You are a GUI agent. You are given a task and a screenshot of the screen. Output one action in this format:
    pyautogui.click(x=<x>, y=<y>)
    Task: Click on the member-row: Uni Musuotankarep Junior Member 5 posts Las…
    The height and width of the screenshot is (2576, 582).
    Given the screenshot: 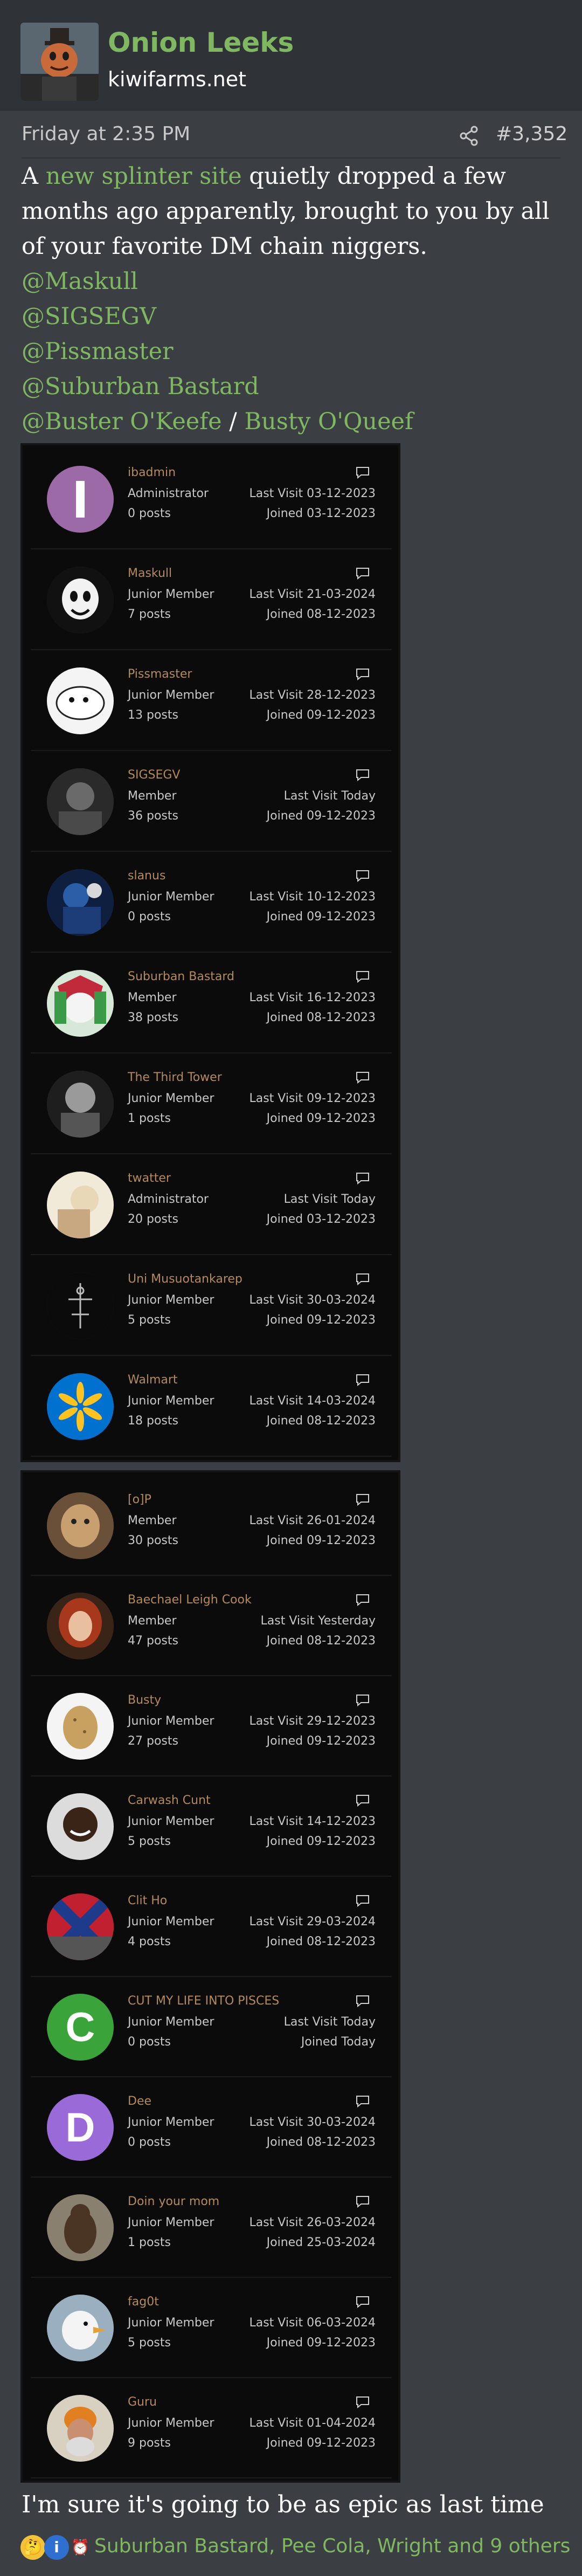 What is the action you would take?
    pyautogui.click(x=211, y=1305)
    